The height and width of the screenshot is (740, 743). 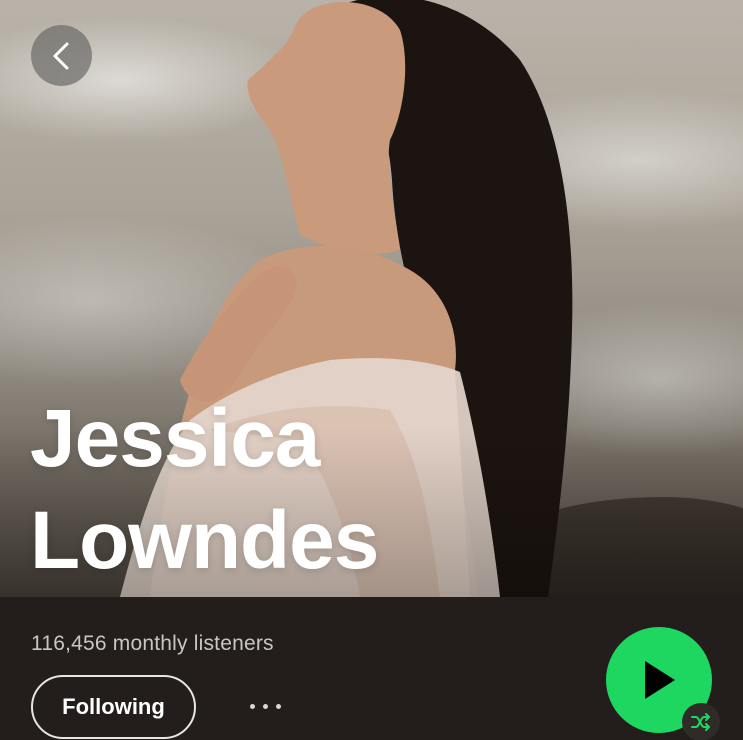 What do you see at coordinates (175, 438) in the screenshot?
I see `artist-name-line1: Jessica` at bounding box center [175, 438].